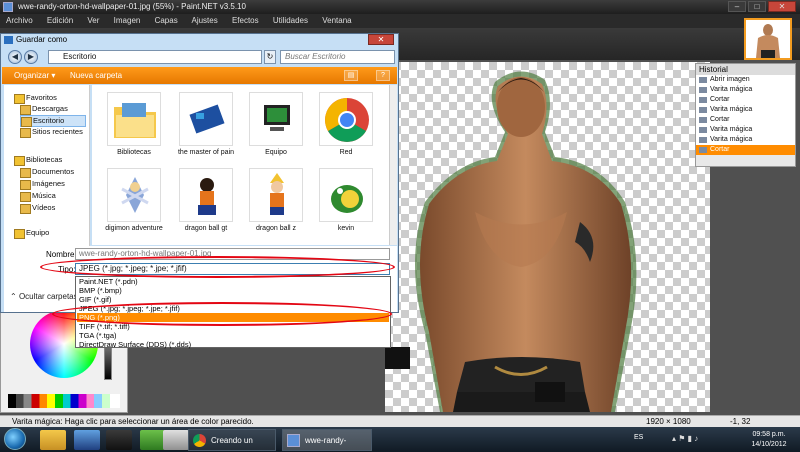  I want to click on menu-capas: Capas, so click(166, 20).